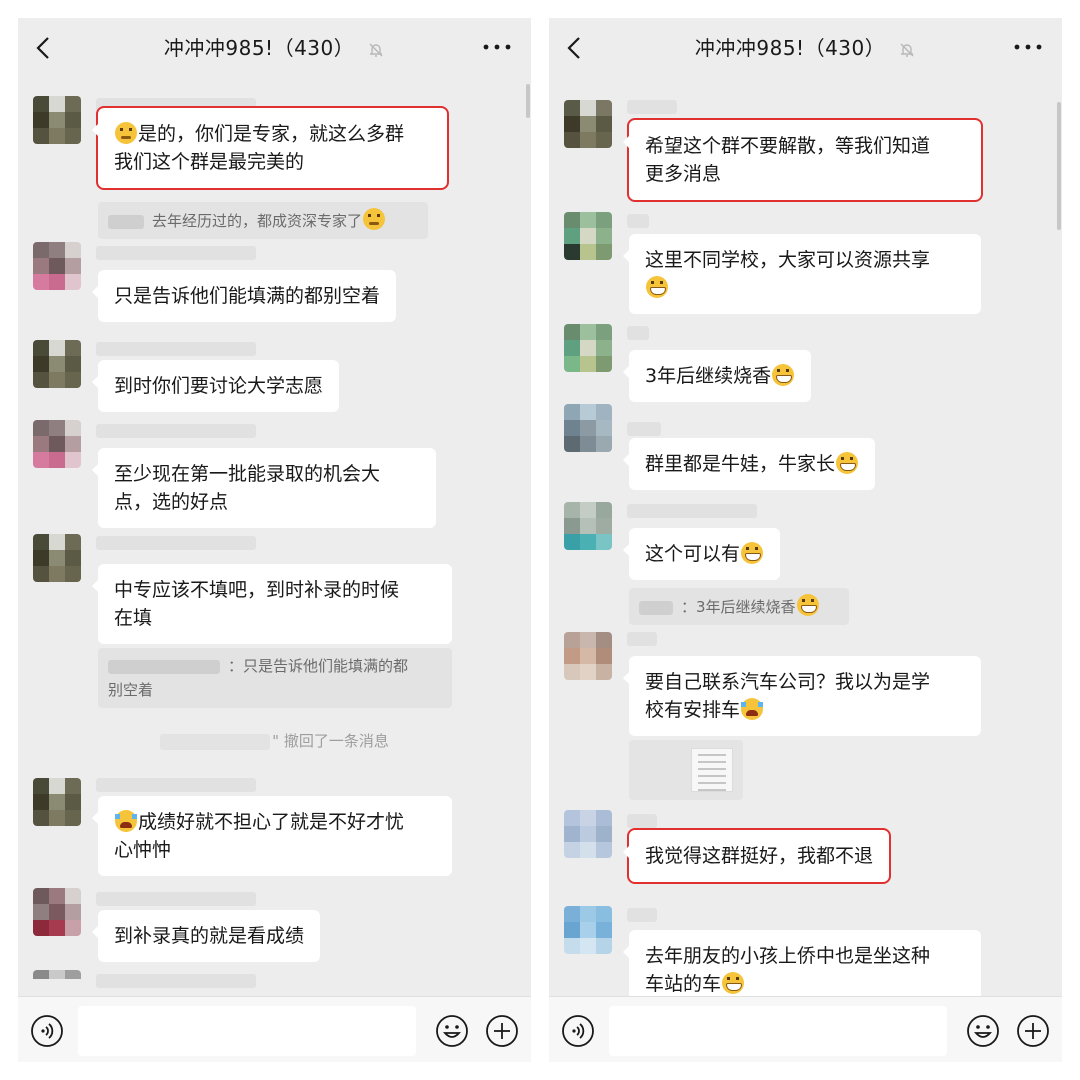 The height and width of the screenshot is (1080, 1080). I want to click on message-text: 希望这个群不要解散，等我们知道, so click(788, 146).